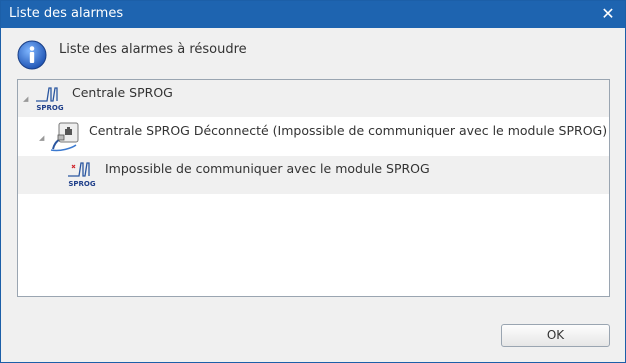 Image resolution: width=626 pixels, height=363 pixels. Describe the element at coordinates (64, 137) in the screenshot. I see `disconnected-plug-icon` at that location.